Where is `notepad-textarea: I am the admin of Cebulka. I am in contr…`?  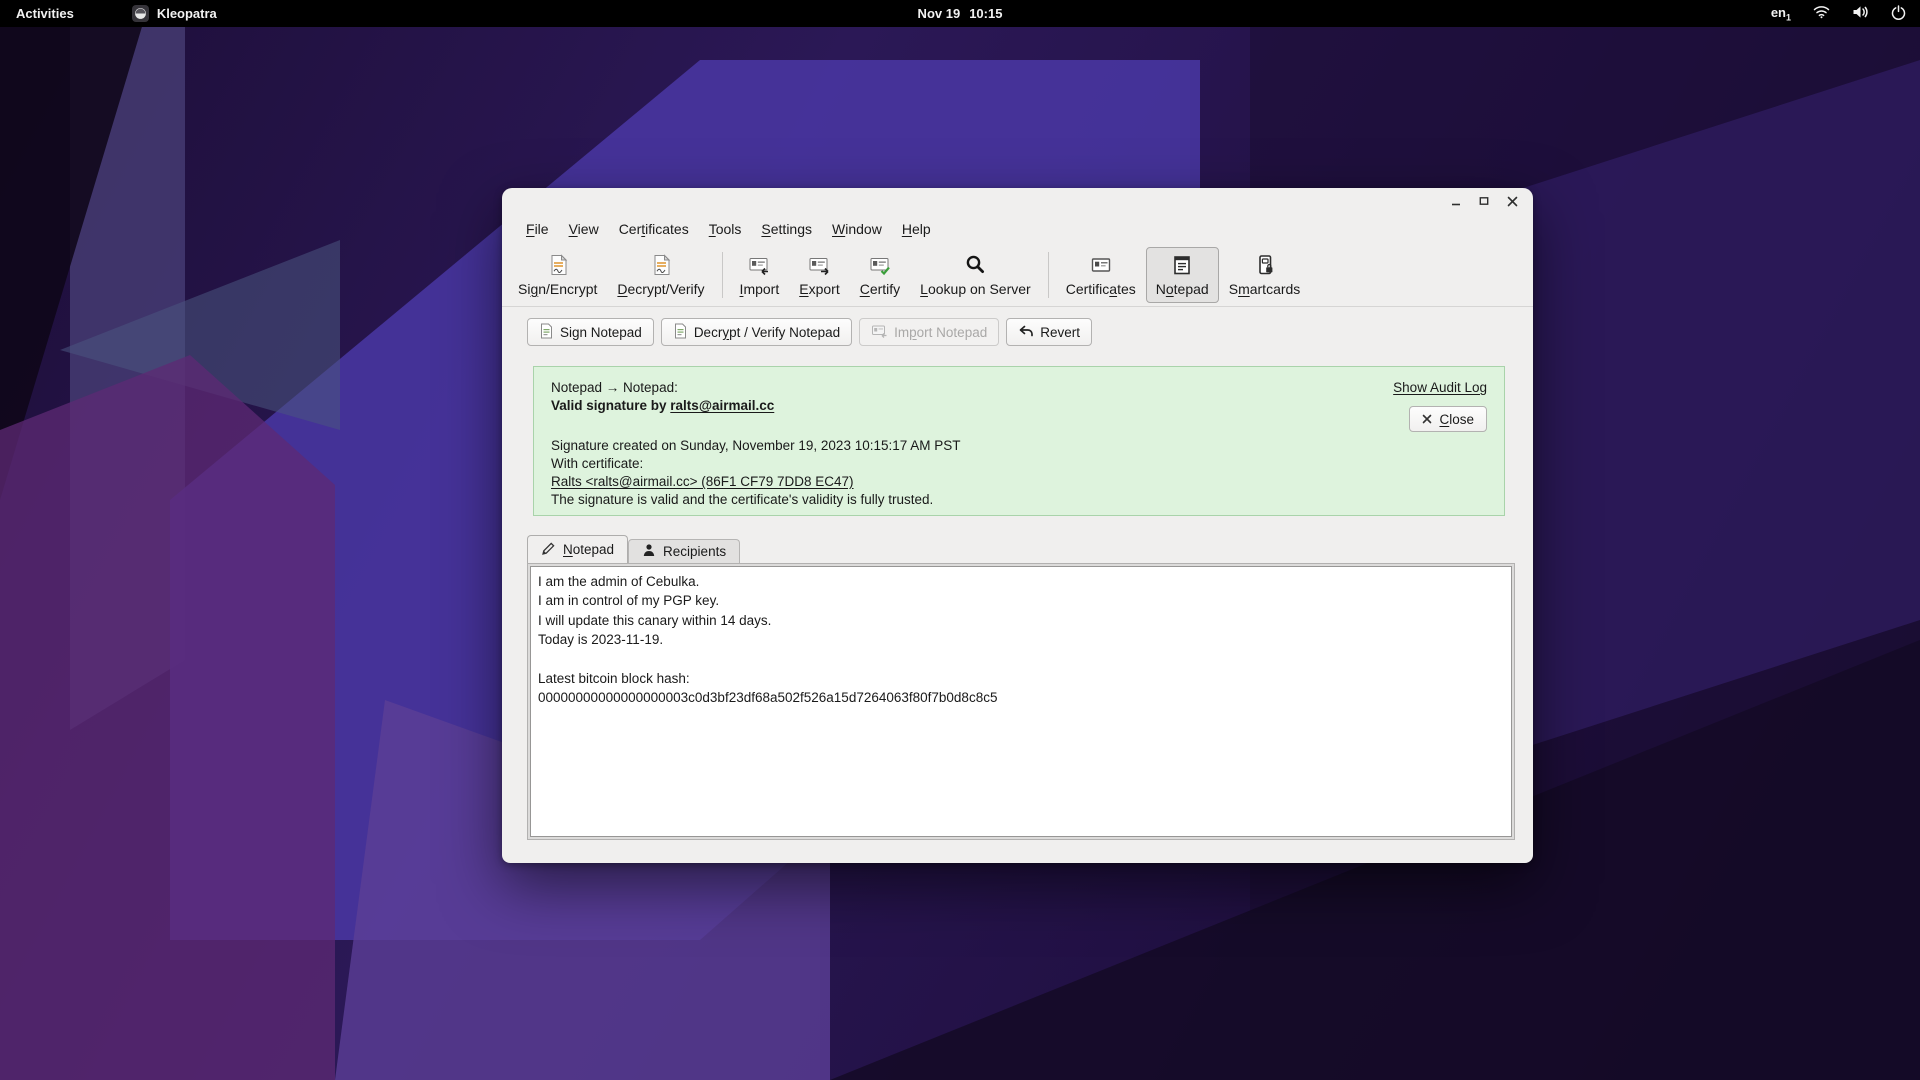
notepad-textarea: I am the admin of Cebulka. I am in contr… is located at coordinates (1021, 701).